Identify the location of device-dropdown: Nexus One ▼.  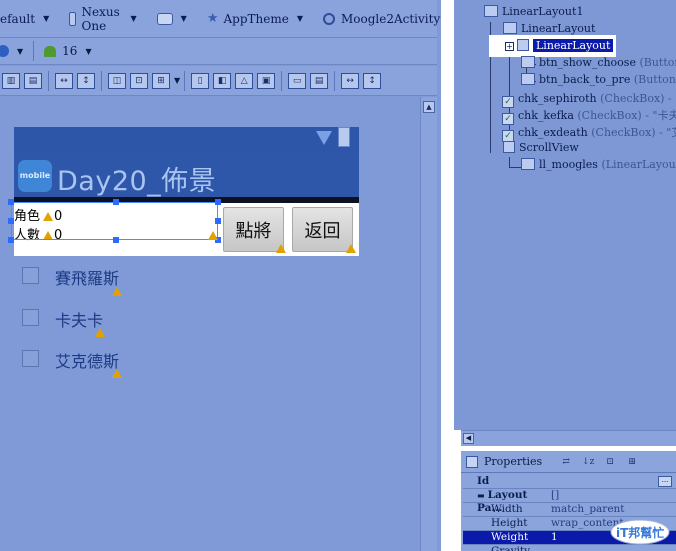
(102, 18).